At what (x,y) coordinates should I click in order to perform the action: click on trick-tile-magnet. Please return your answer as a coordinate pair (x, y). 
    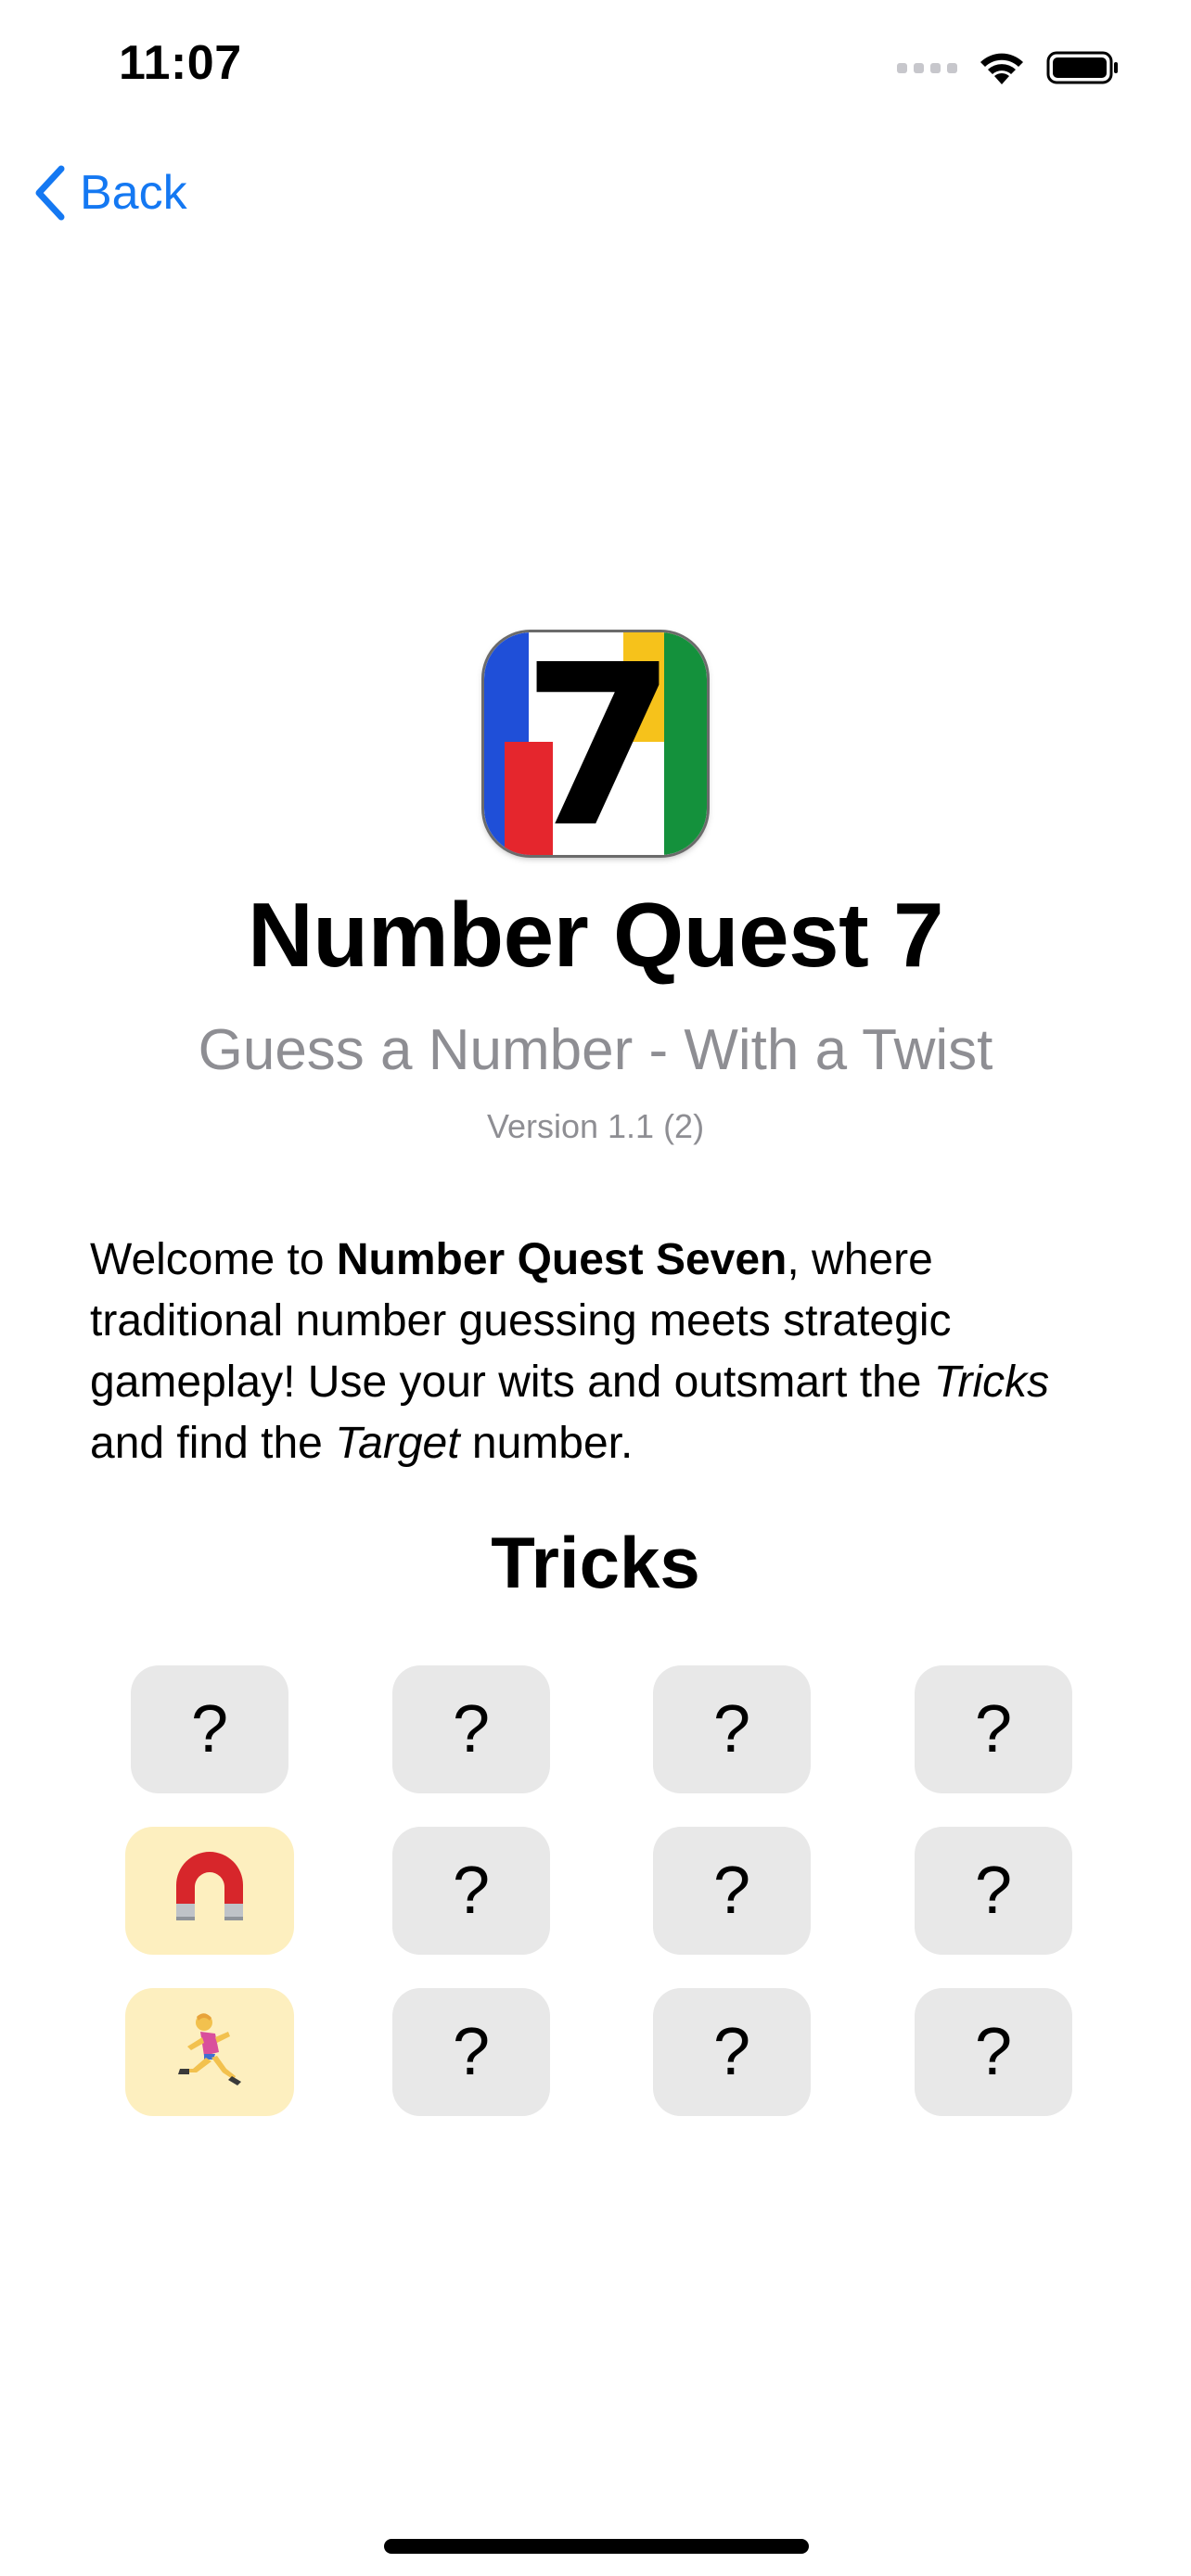
    Looking at the image, I should click on (209, 1891).